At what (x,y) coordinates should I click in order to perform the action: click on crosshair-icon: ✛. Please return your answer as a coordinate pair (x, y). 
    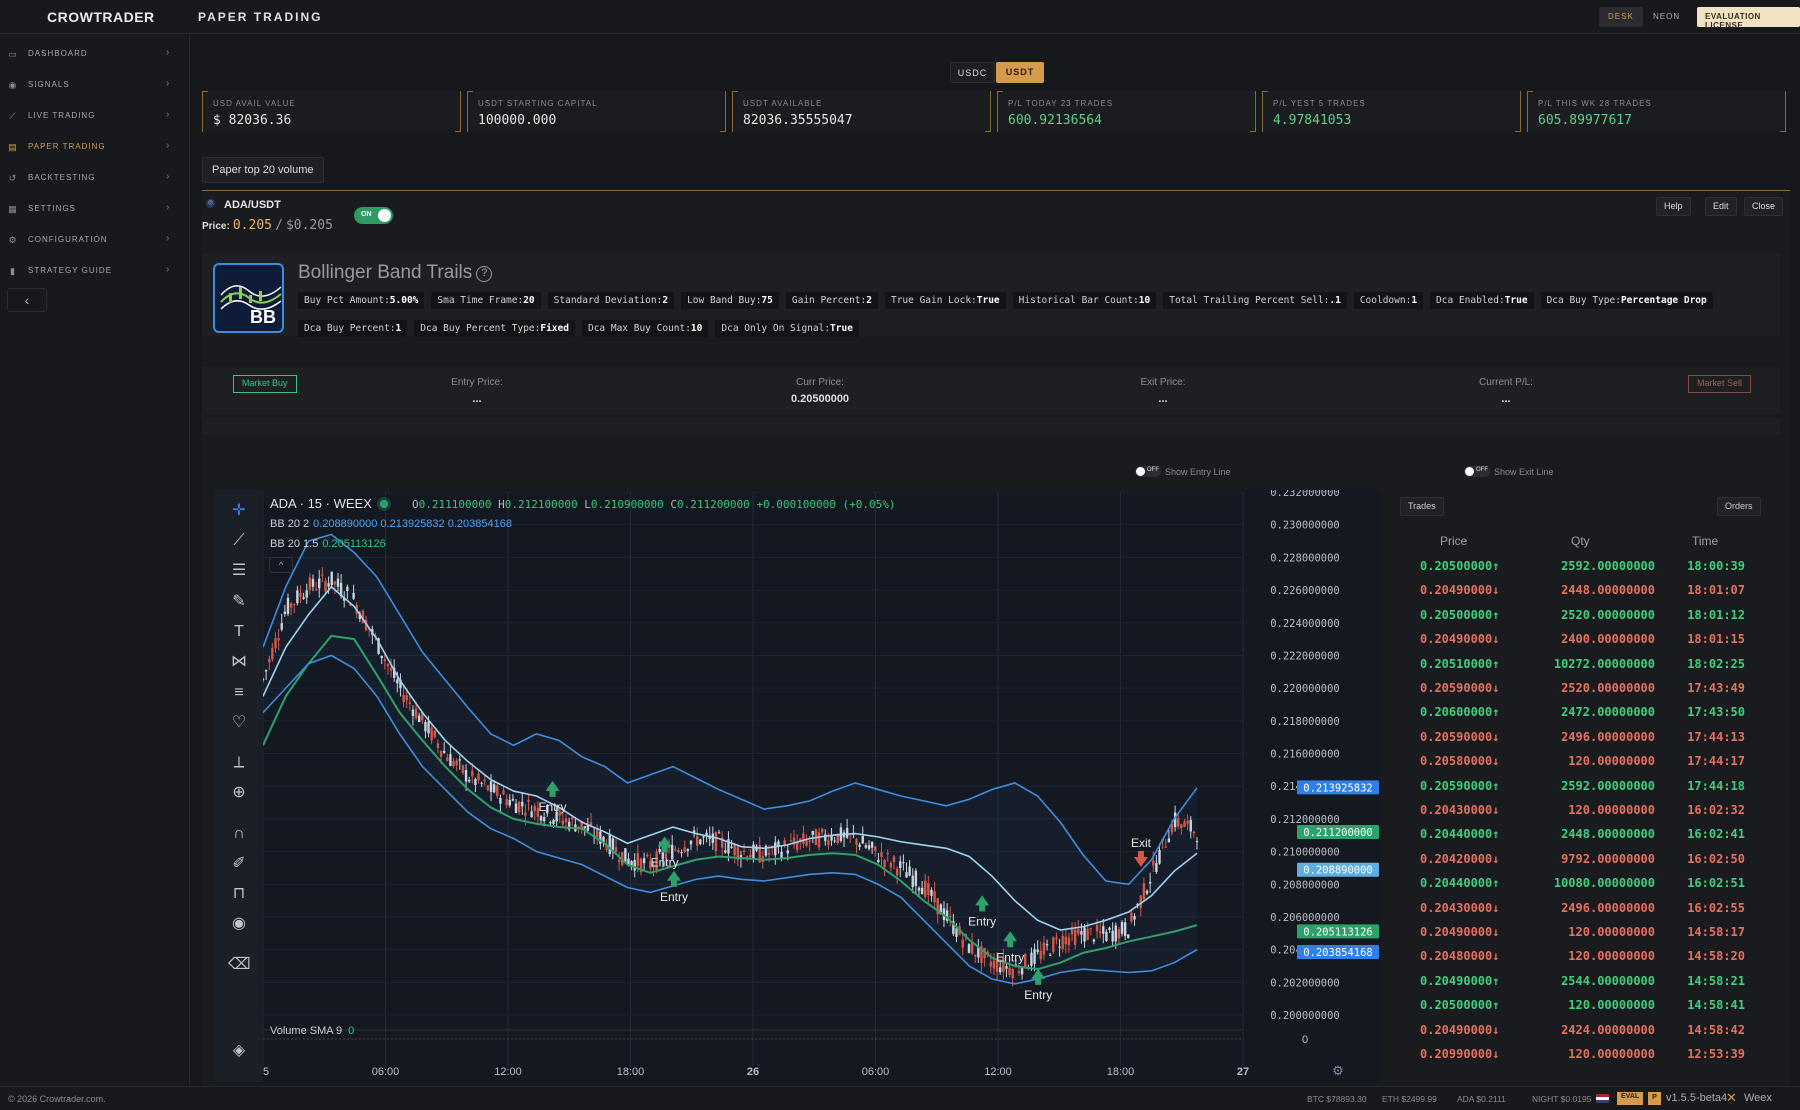
    Looking at the image, I should click on (239, 511).